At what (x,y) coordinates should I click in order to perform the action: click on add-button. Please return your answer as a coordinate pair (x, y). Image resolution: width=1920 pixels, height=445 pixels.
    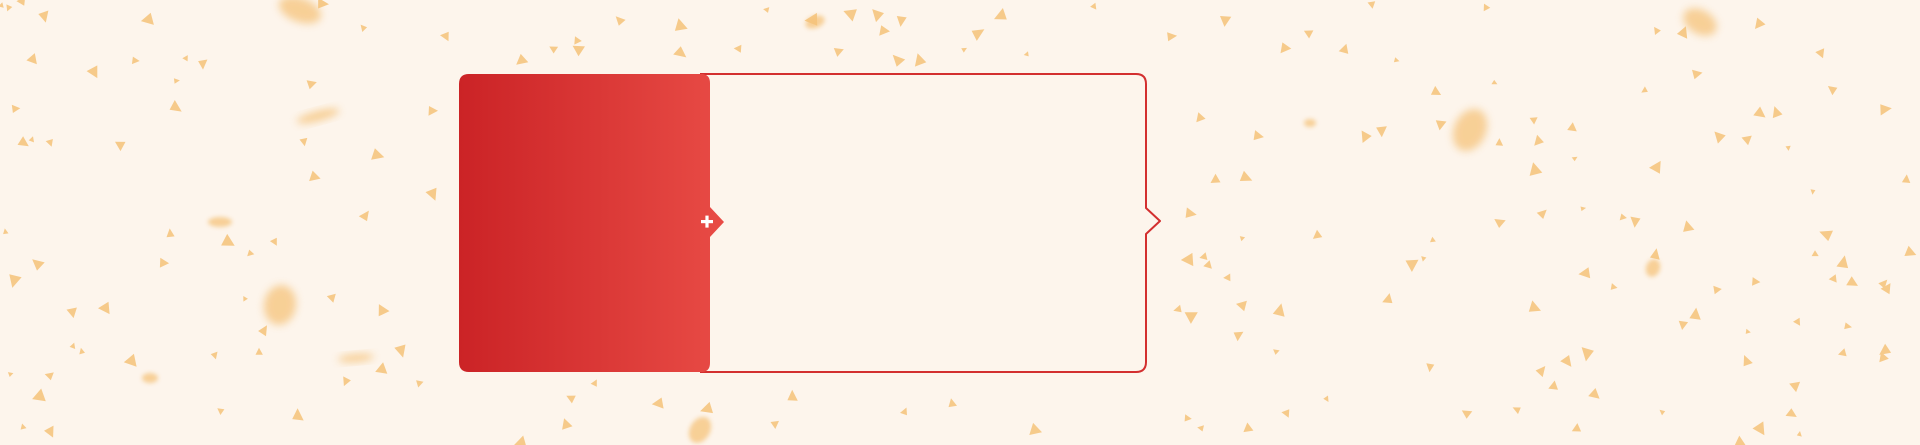
    Looking at the image, I should click on (706, 222).